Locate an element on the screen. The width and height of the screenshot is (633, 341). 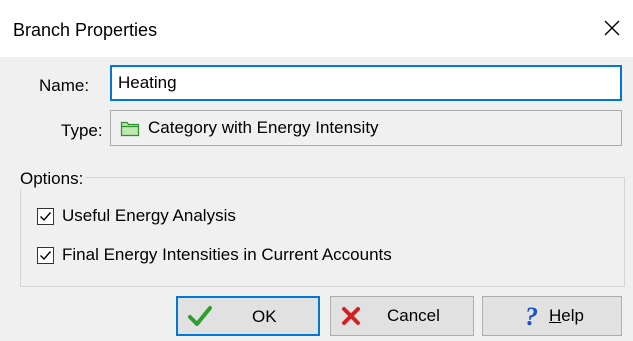
type-field: Category with Energy Intensity is located at coordinates (366, 128).